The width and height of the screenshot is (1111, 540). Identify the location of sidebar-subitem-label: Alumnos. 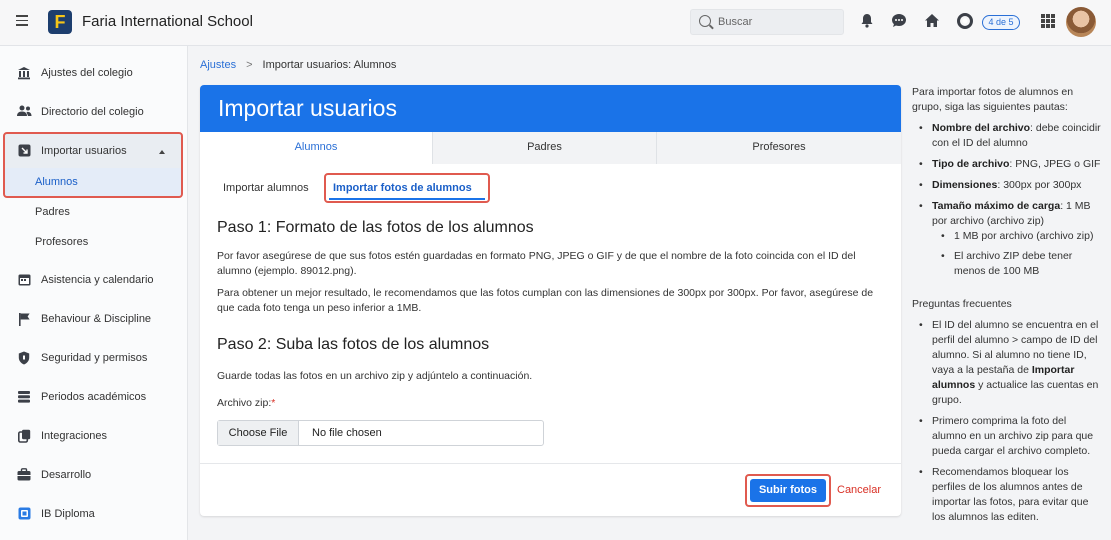
(56, 182).